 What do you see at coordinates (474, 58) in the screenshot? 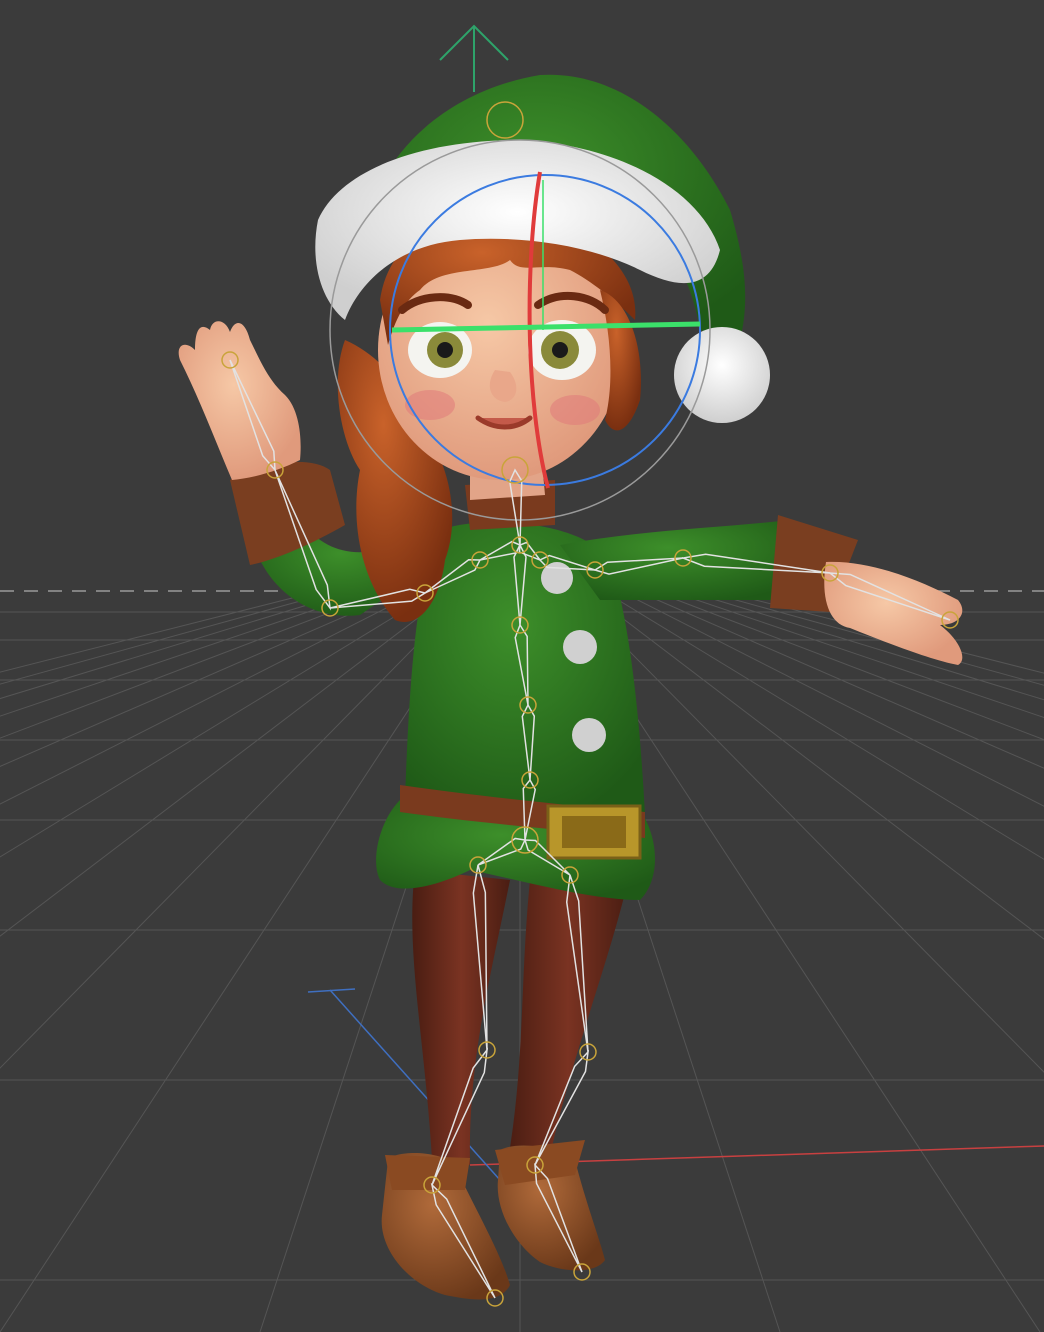
I see `up-arrow-gizmo` at bounding box center [474, 58].